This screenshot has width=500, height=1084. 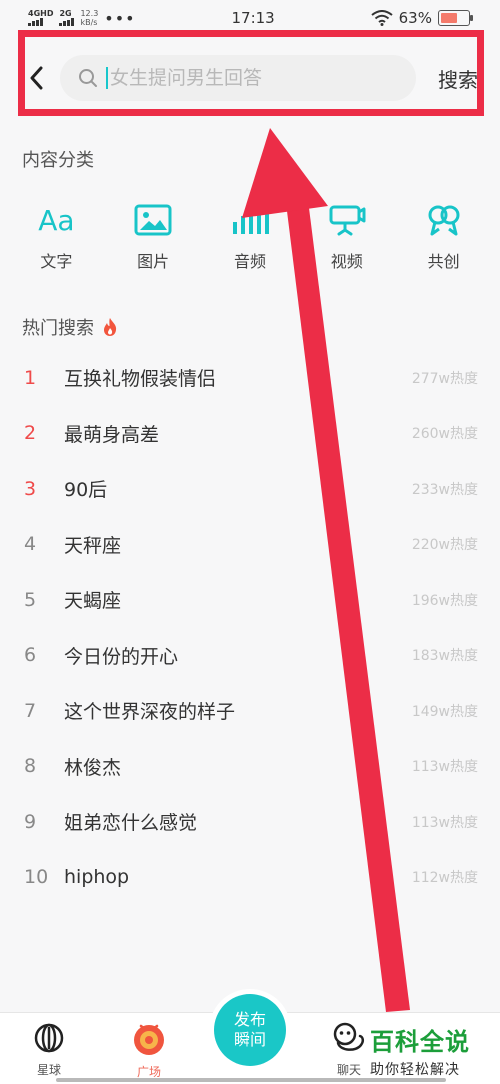 I want to click on category-list: Aa 文字 图片 音频 视频 共创, so click(x=250, y=240).